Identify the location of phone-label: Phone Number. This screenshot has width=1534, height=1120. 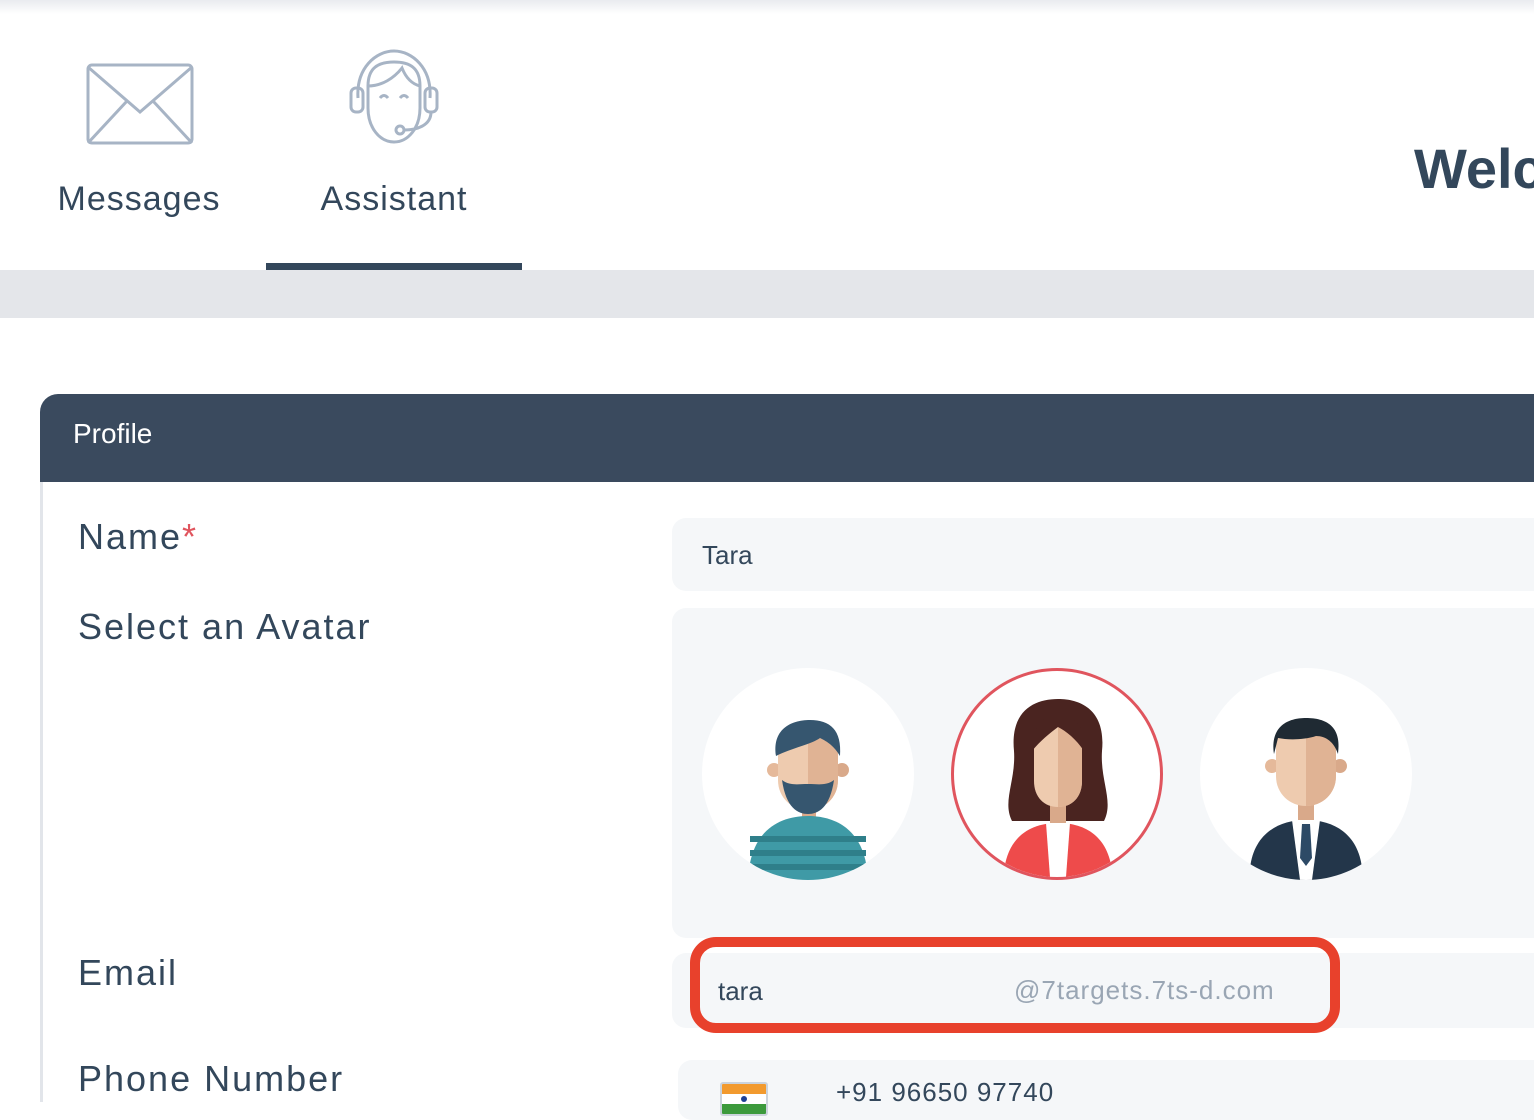
(211, 1078).